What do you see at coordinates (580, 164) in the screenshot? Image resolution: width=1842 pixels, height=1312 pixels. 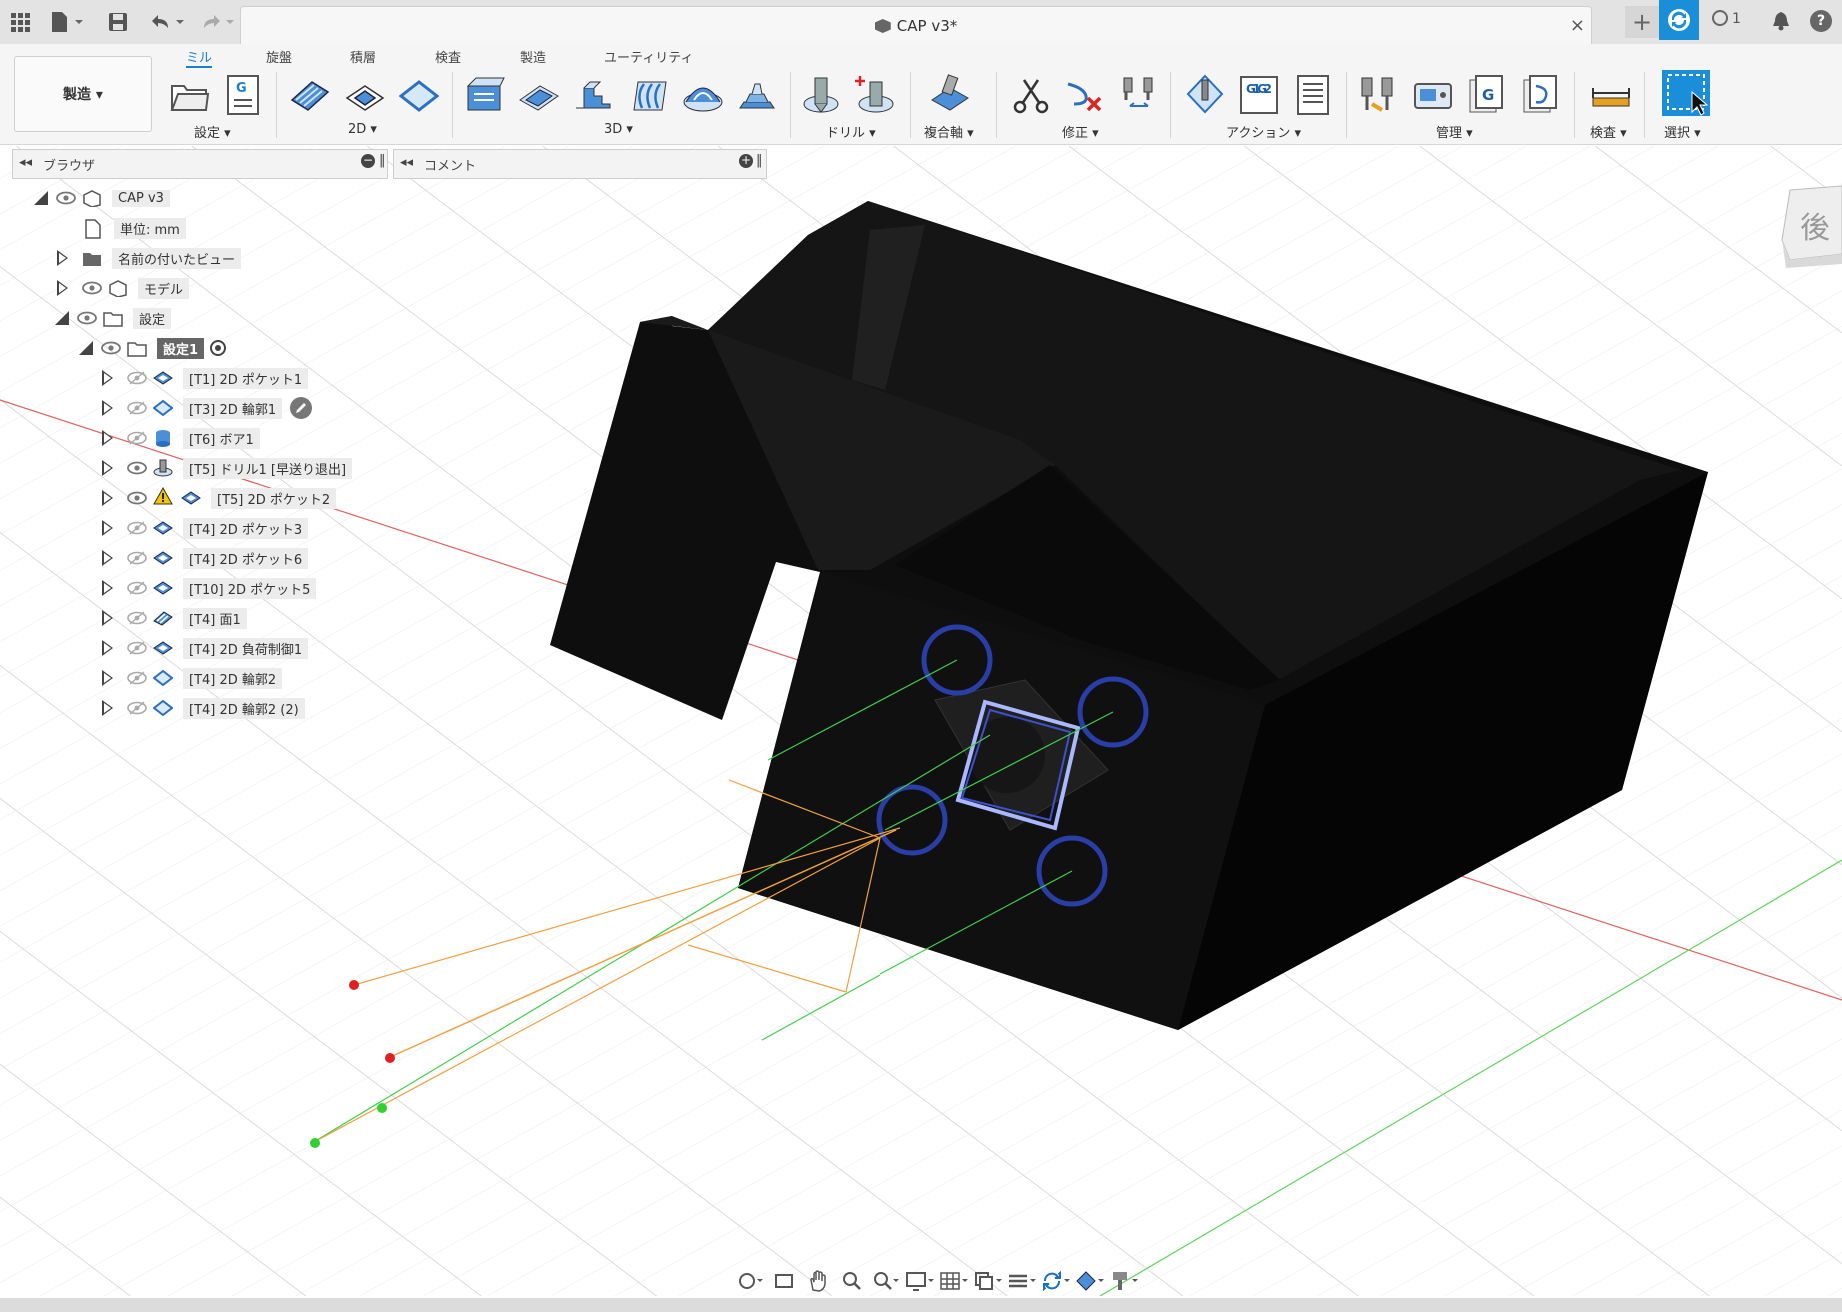 I see `comments-panel-header: ◂◂ コメント + ‖` at bounding box center [580, 164].